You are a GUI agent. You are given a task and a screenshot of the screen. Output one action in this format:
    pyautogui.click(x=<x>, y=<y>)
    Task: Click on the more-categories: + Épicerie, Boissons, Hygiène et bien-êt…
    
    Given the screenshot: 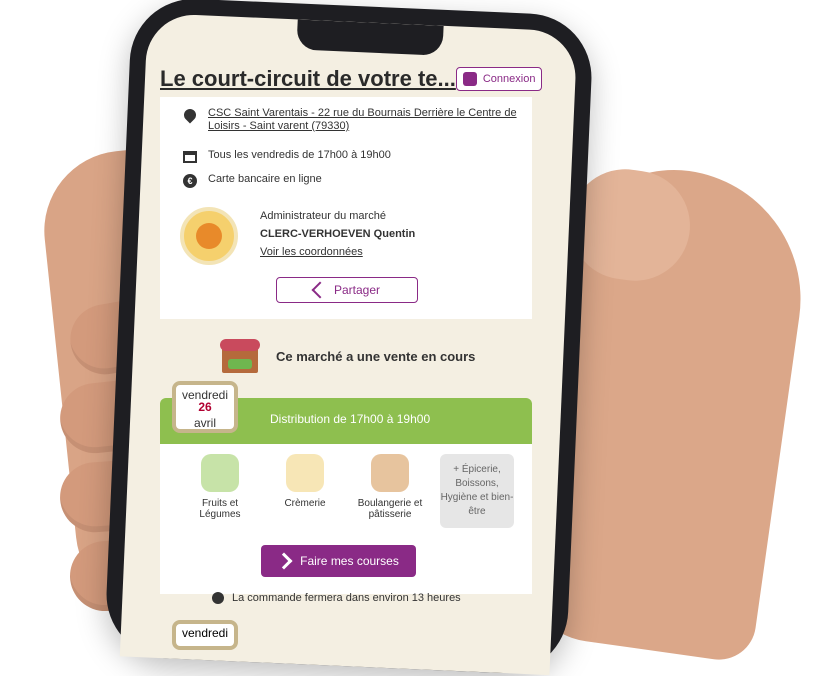 What is the action you would take?
    pyautogui.click(x=477, y=491)
    